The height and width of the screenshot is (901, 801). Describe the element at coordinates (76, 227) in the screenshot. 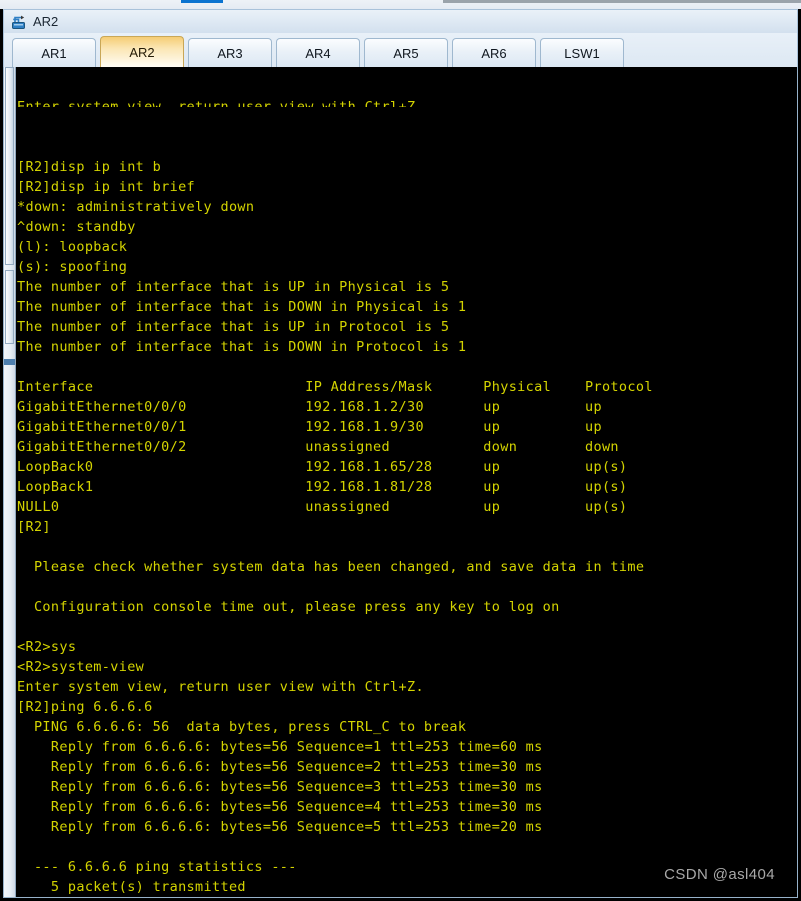

I see `terminal-line: ^down: standby` at that location.